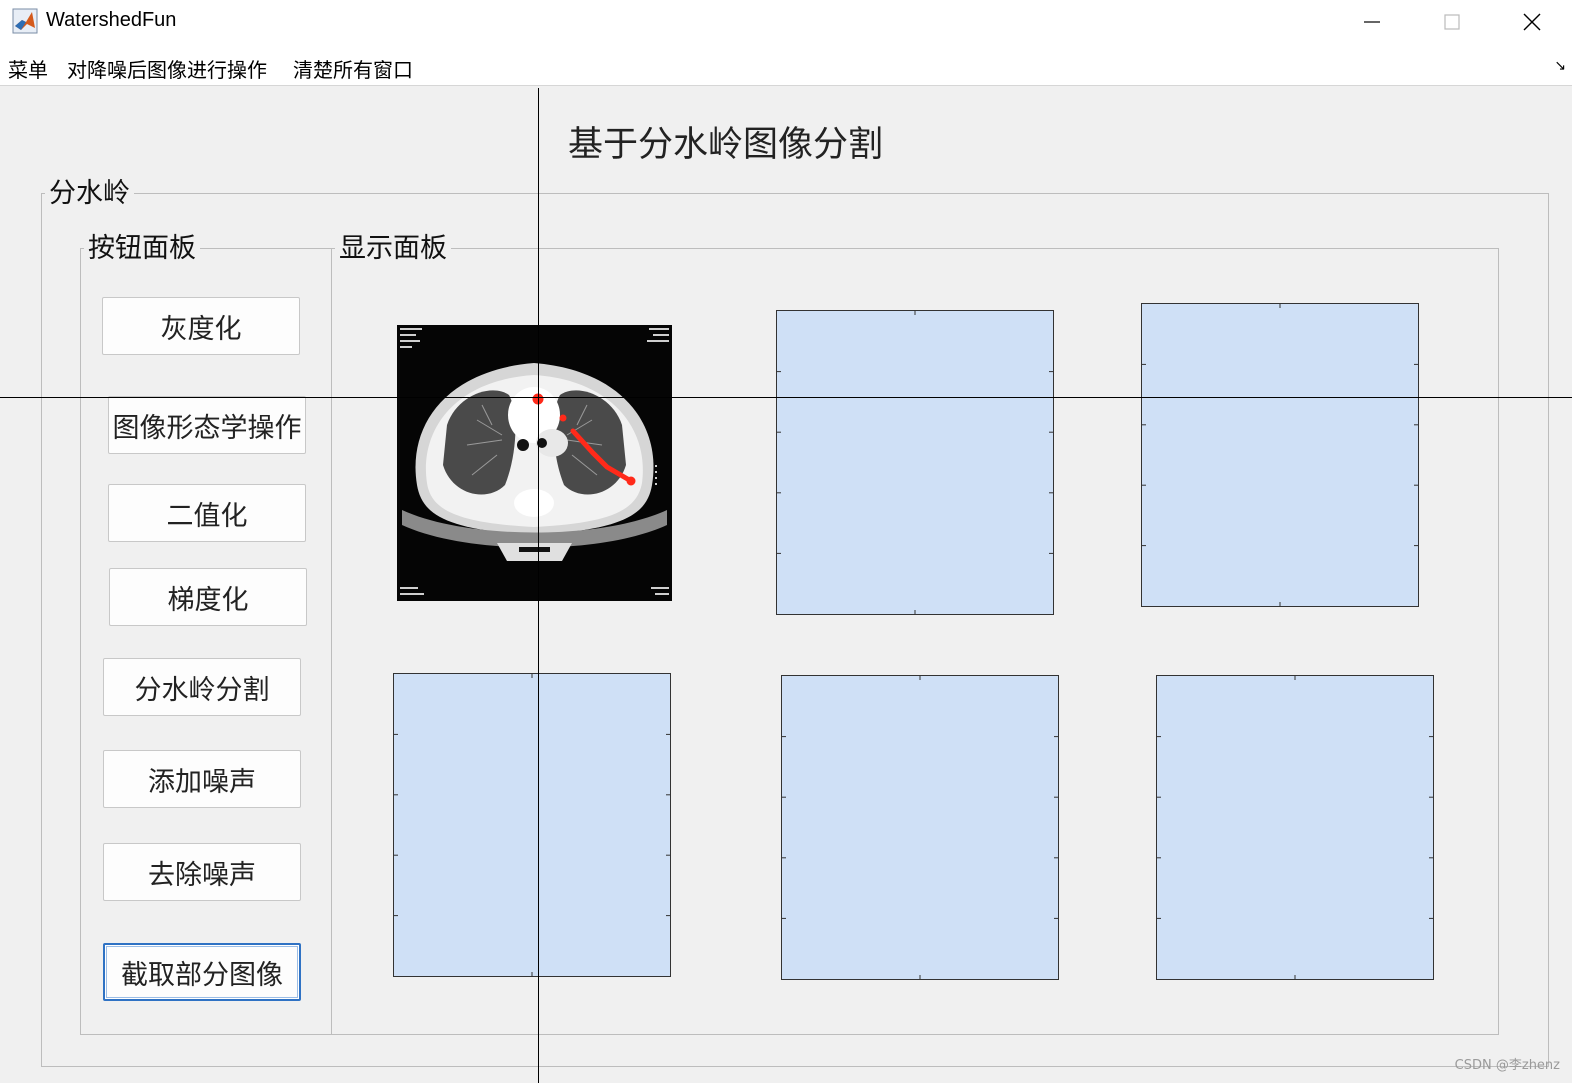  Describe the element at coordinates (207, 425) in the screenshot. I see `morphology-button: 图像形态学操作` at that location.